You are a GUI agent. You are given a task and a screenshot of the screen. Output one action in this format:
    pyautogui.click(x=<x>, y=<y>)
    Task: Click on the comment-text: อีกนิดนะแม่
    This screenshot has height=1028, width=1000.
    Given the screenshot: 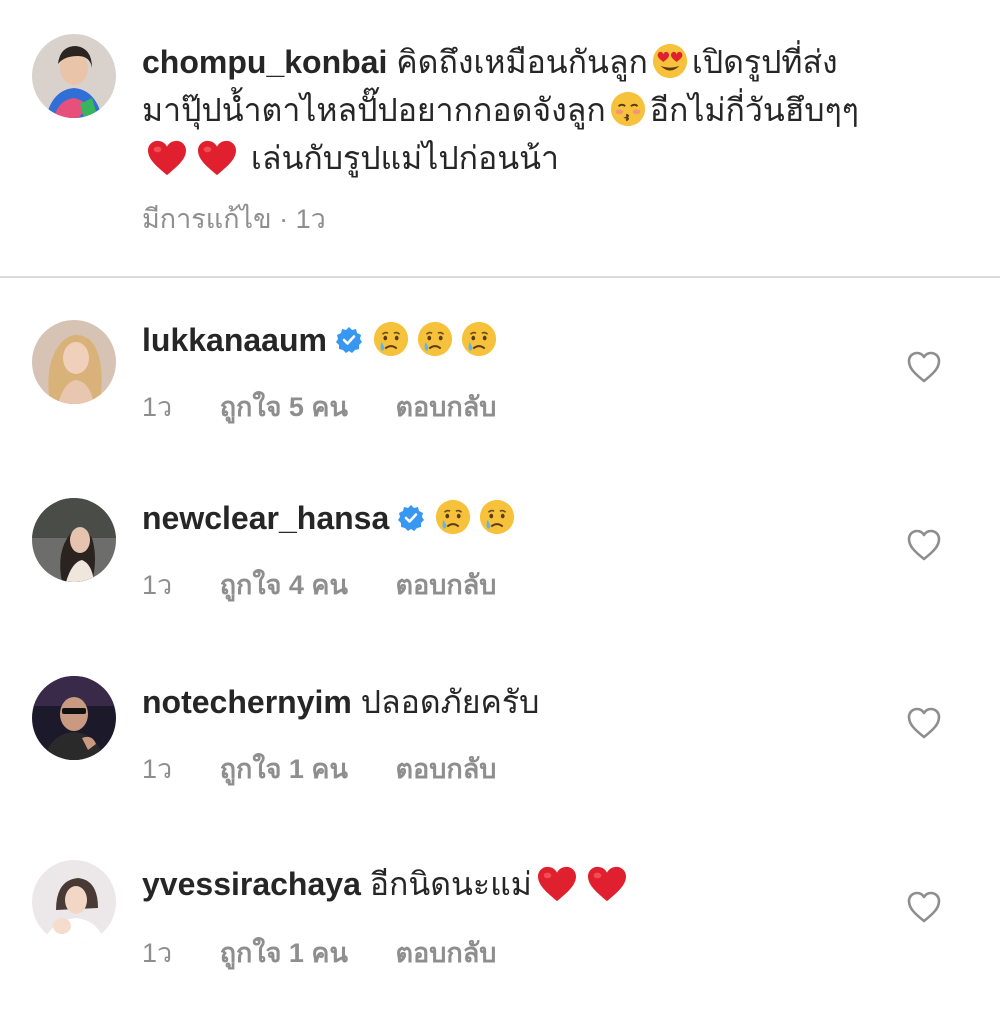 What is the action you would take?
    pyautogui.click(x=450, y=884)
    